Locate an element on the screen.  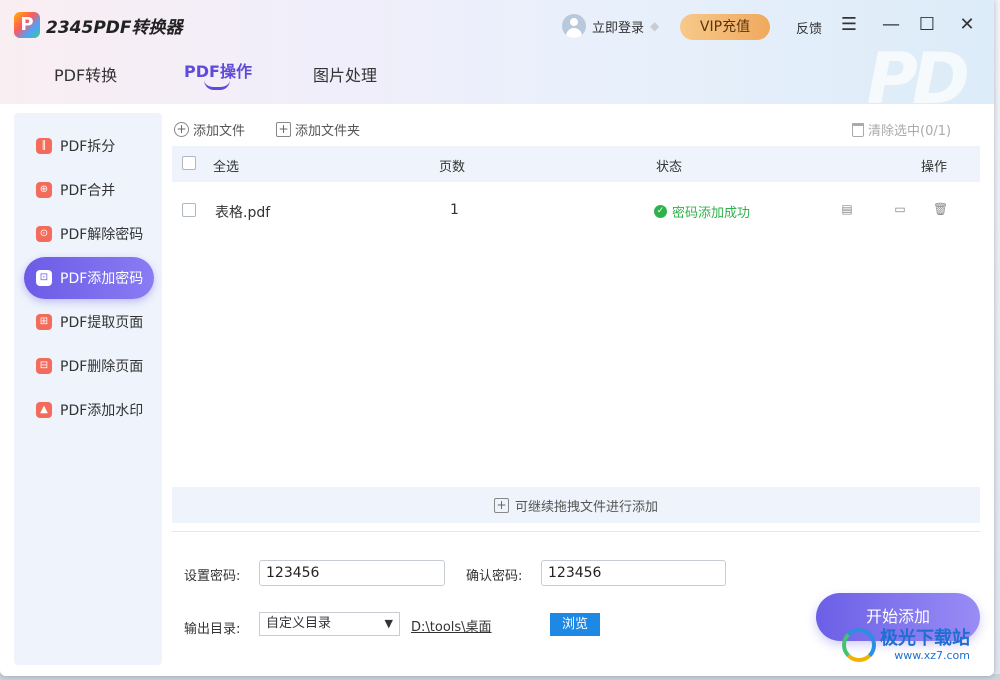
login-area: 立即登录 ◆ is located at coordinates (610, 26).